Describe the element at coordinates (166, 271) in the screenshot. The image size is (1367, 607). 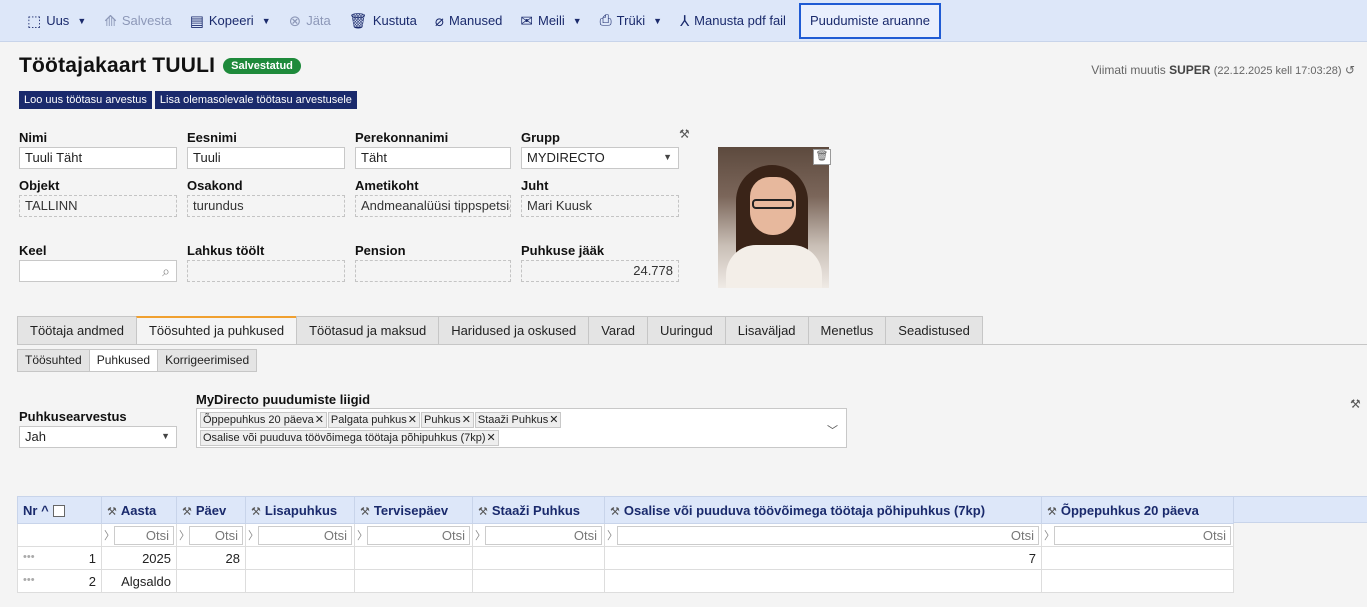
I see `search-icon: ⌕` at that location.